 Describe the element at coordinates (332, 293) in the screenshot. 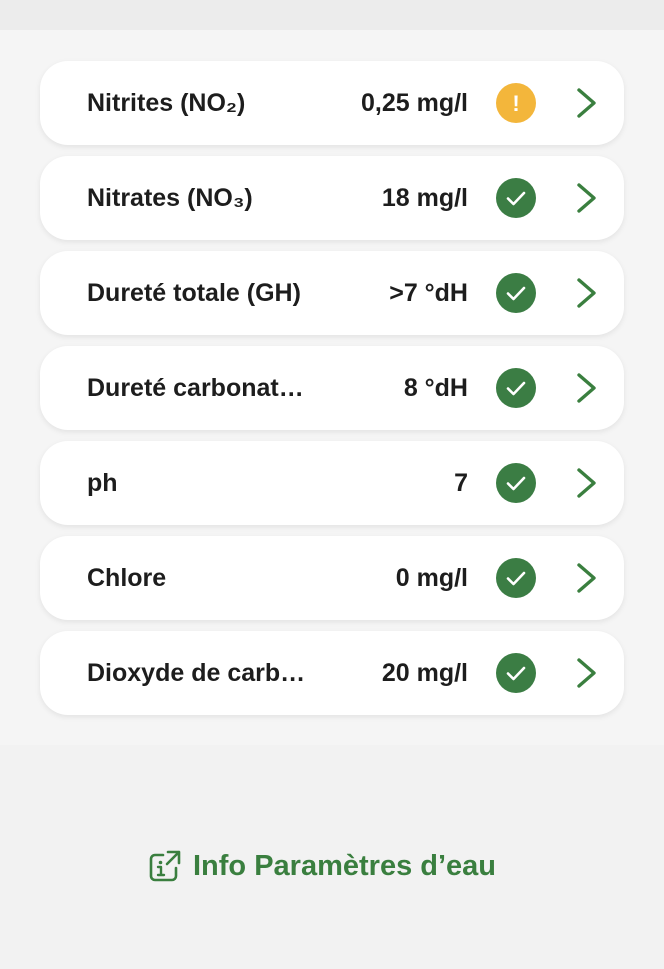

I see `parameter-row-gh: Dureté totale (GH) >7 °dH` at that location.